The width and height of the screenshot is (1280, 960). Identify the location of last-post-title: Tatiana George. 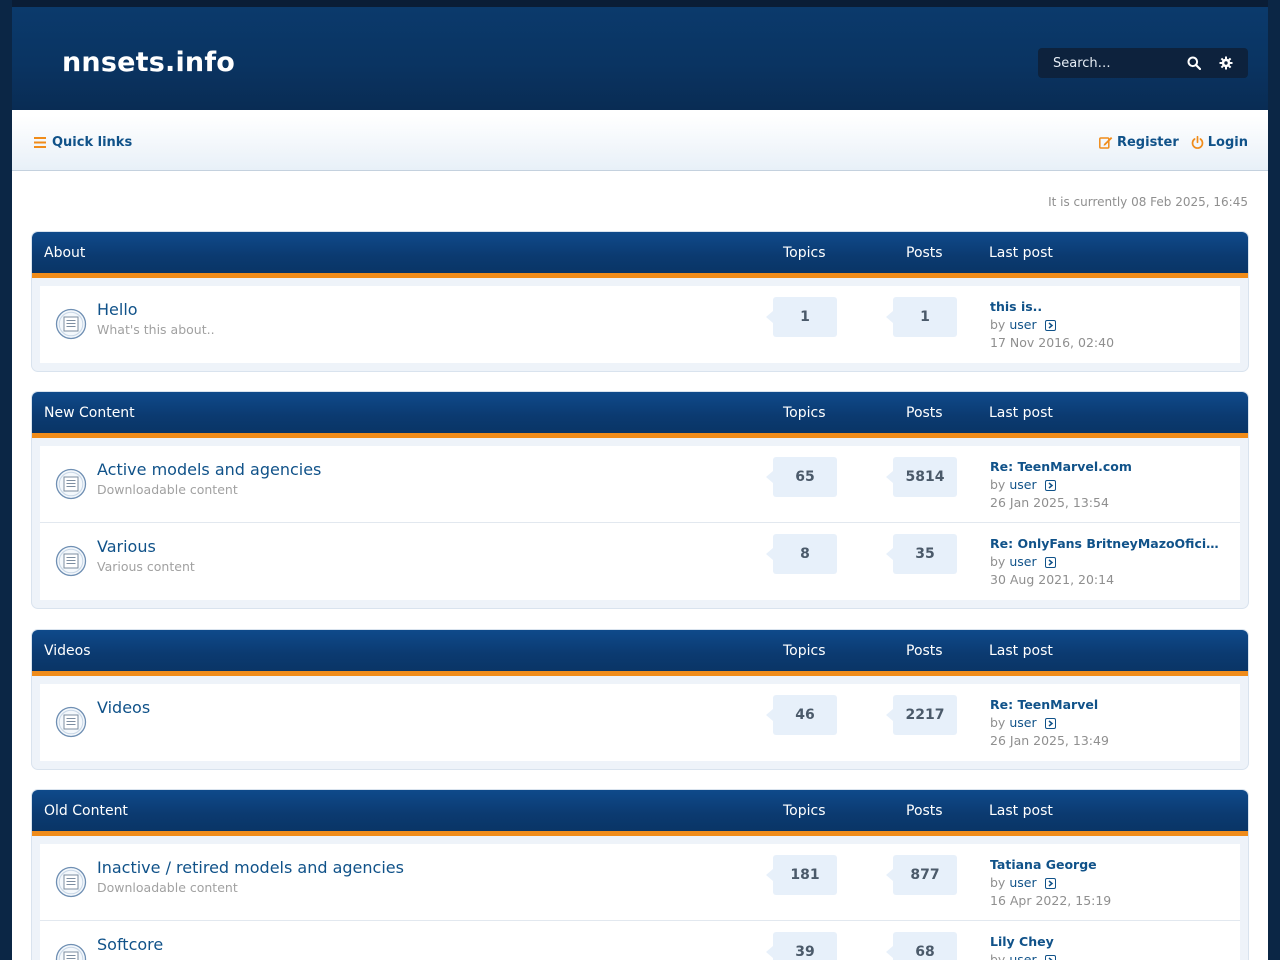
(1050, 865).